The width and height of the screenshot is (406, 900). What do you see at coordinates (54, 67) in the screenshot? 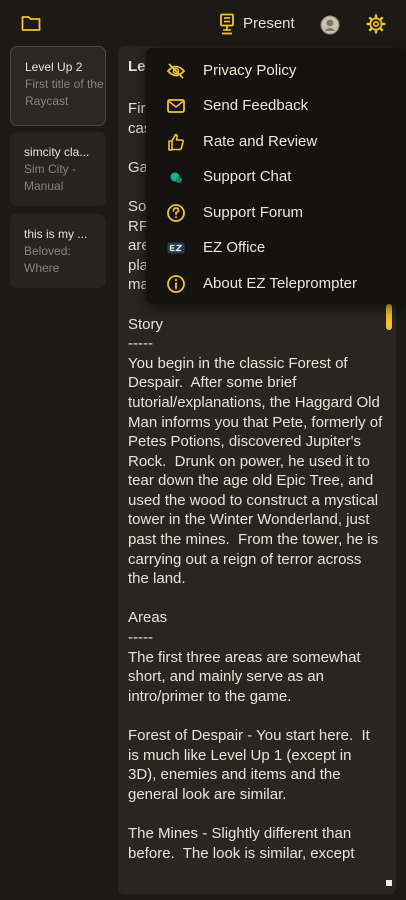
I see `note-title: Level Up 2` at bounding box center [54, 67].